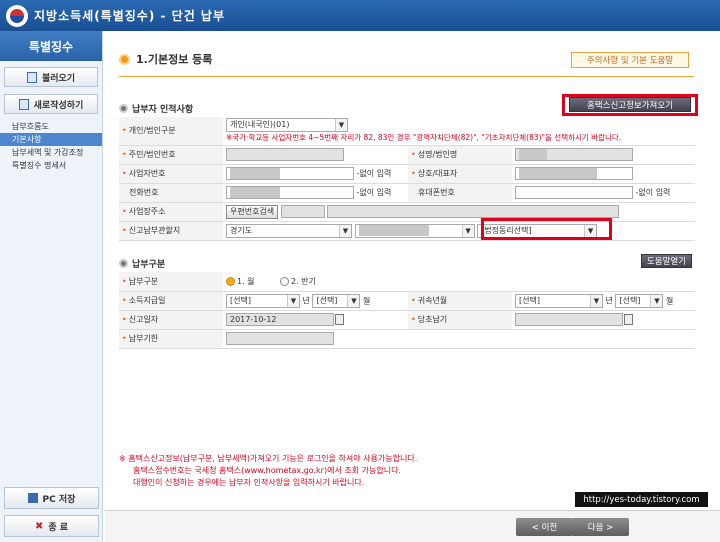 The image size is (720, 542). I want to click on footer-bar: < 이전 다음 >, so click(412, 526).